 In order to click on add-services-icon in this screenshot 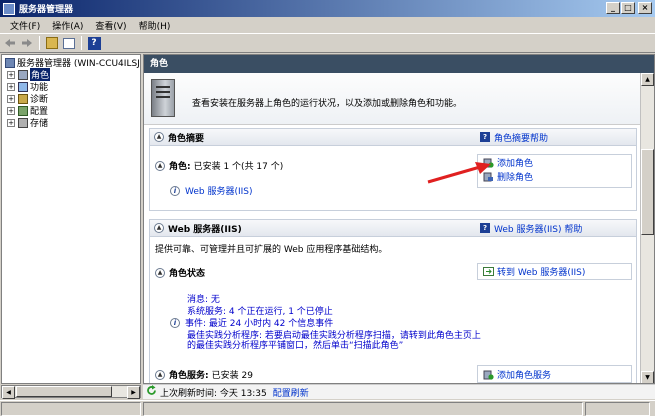, I will do `click(488, 374)`.